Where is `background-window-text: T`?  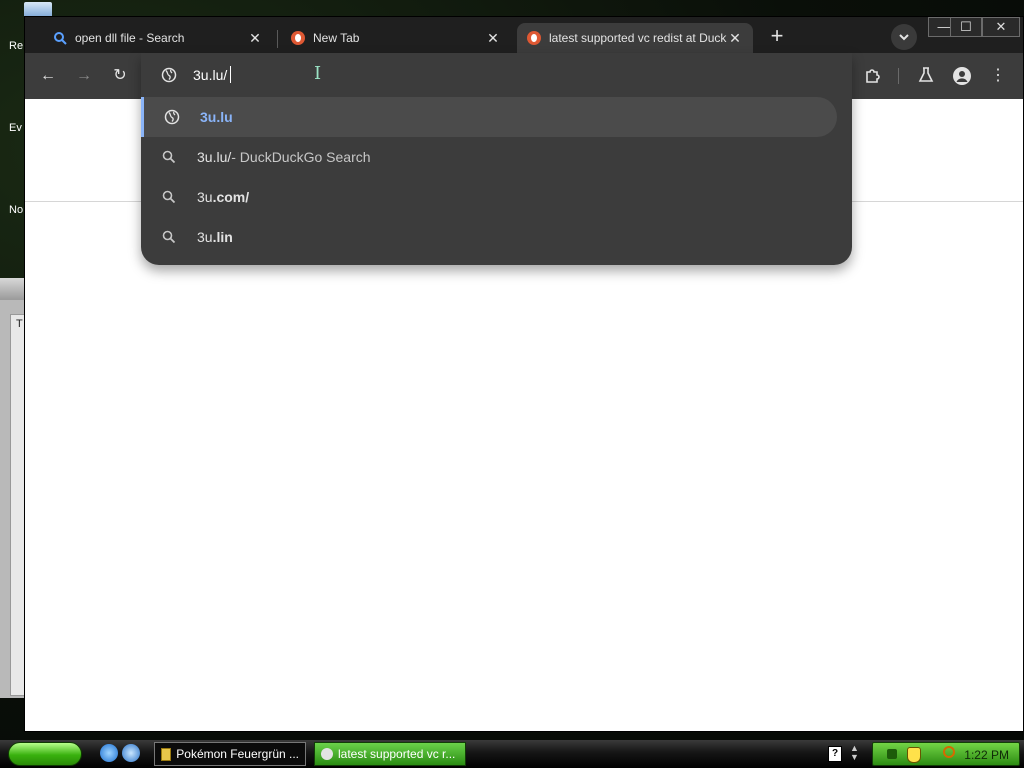 background-window-text: T is located at coordinates (19, 324).